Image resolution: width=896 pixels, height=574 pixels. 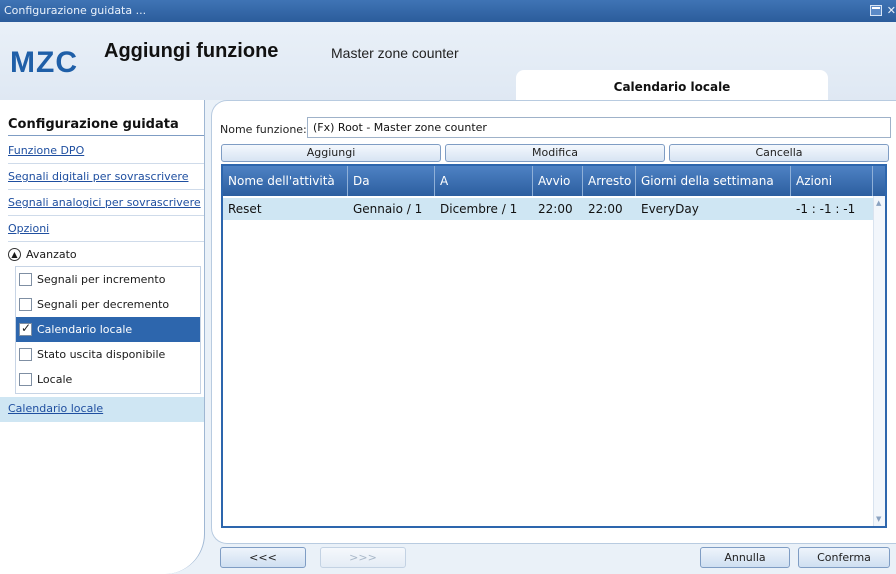 I want to click on option-segnali-incremento: Segnali per incremento, so click(x=108, y=279).